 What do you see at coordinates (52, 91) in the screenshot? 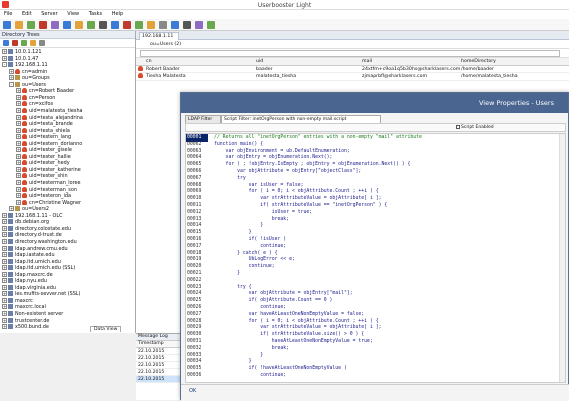
I see `tree-item-label: cn=Robert Baader` at bounding box center [52, 91].